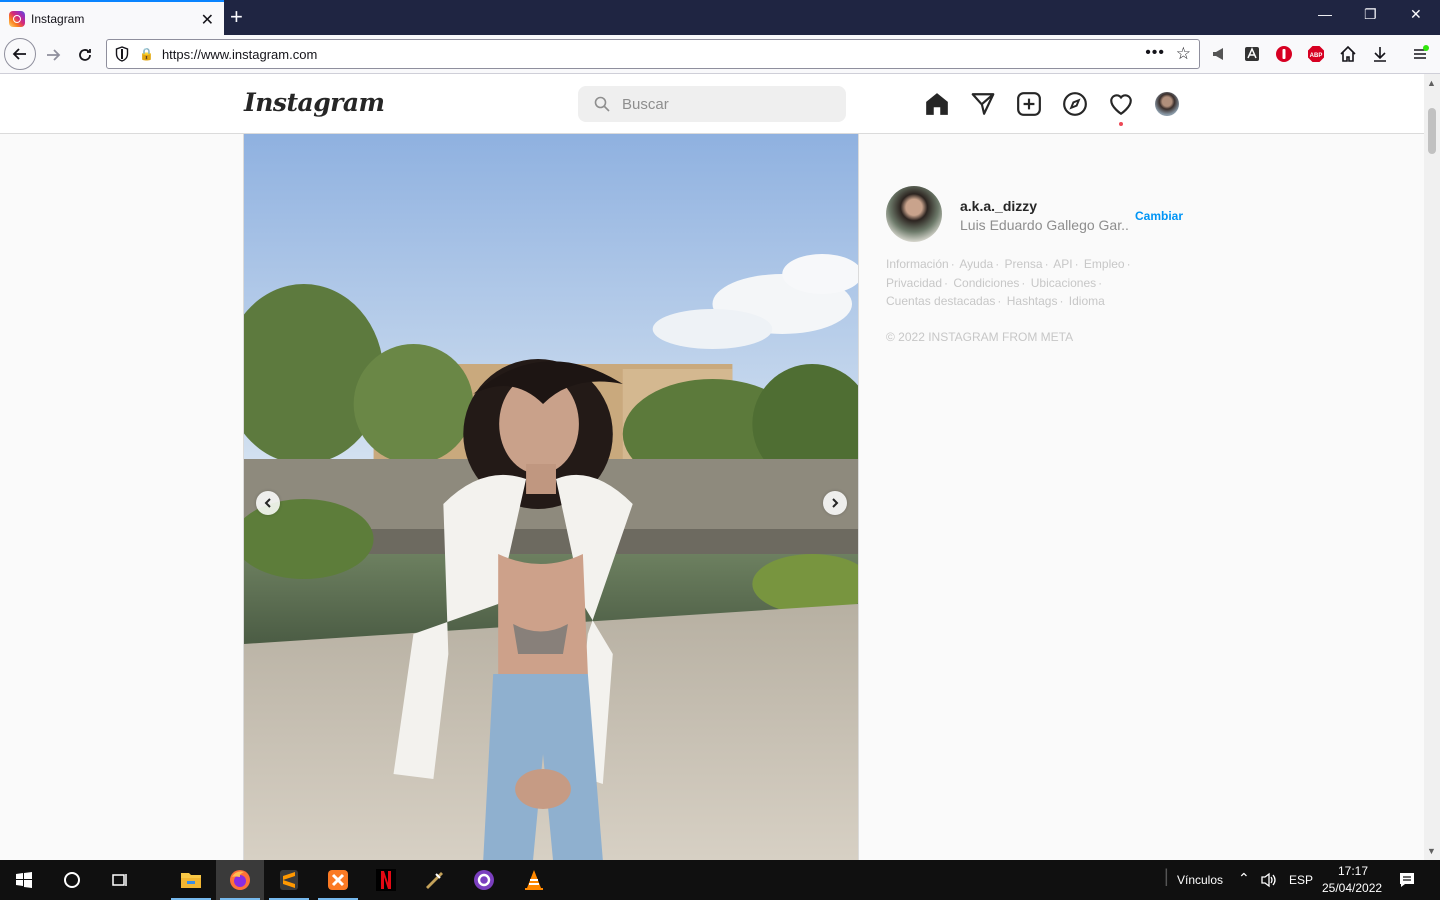 The width and height of the screenshot is (1440, 900). Describe the element at coordinates (1104, 264) in the screenshot. I see `footer-link: Empleo` at that location.